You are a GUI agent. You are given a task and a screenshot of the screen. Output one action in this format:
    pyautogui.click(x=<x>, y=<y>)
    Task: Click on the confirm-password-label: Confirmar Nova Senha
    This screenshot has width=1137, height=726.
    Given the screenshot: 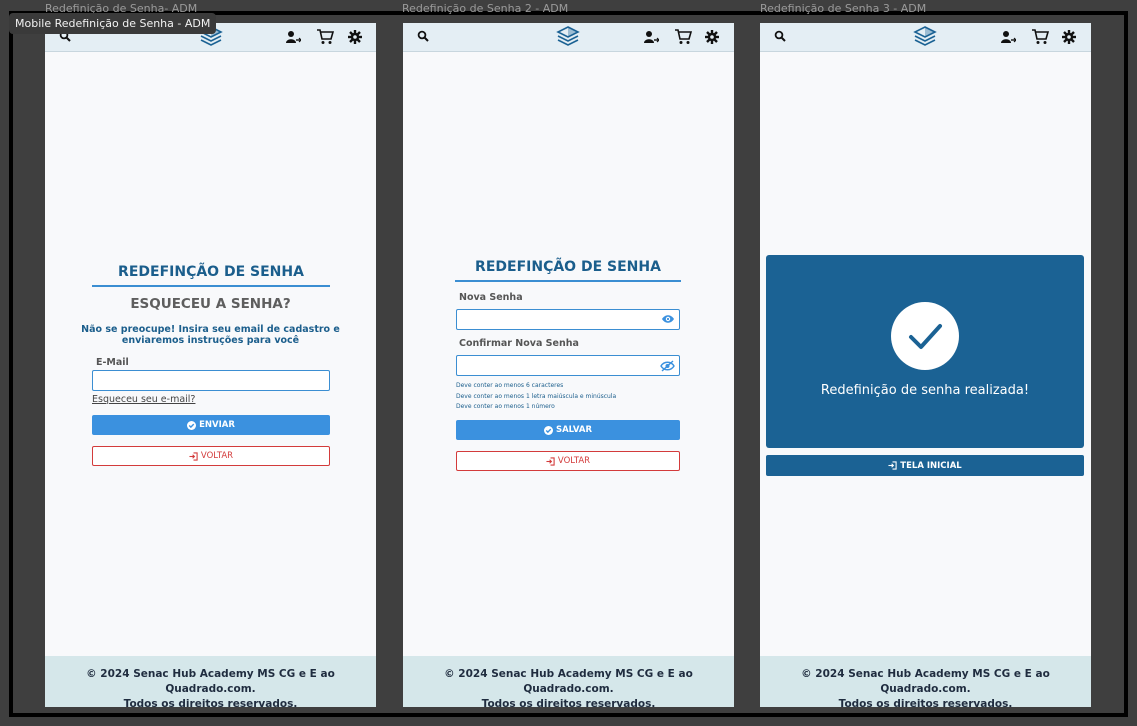 What is the action you would take?
    pyautogui.click(x=519, y=343)
    